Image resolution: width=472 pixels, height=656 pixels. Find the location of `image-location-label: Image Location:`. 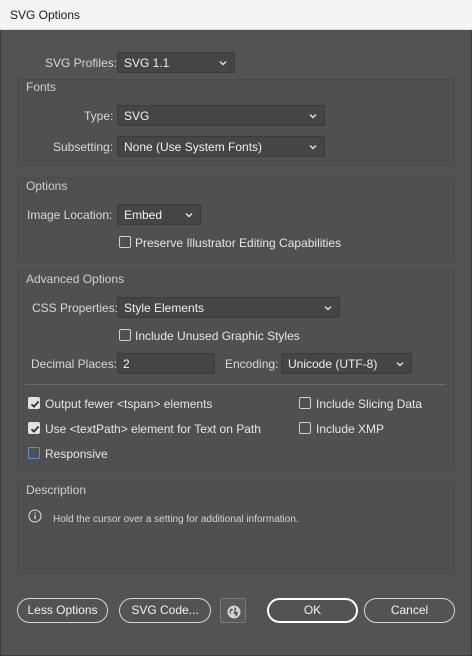

image-location-label: Image Location: is located at coordinates (70, 215).